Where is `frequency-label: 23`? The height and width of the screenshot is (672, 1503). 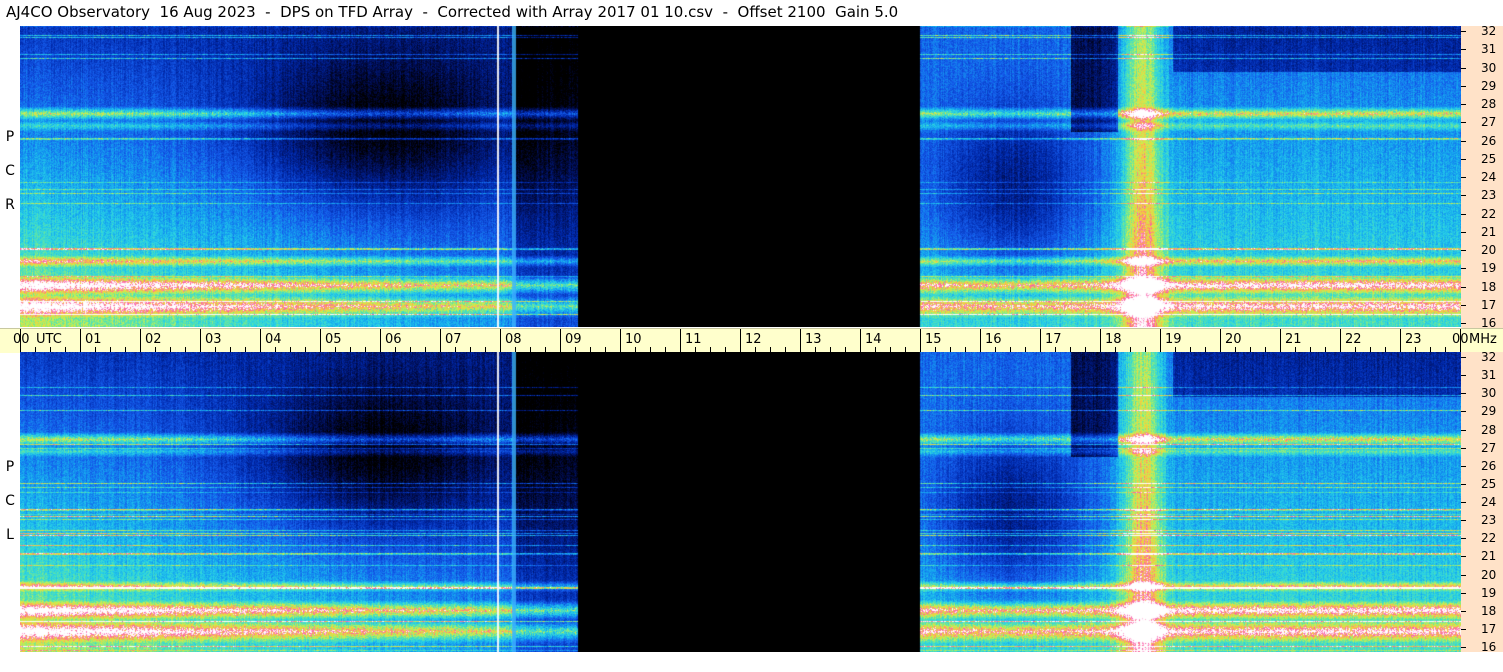
frequency-label: 23 is located at coordinates (1489, 520).